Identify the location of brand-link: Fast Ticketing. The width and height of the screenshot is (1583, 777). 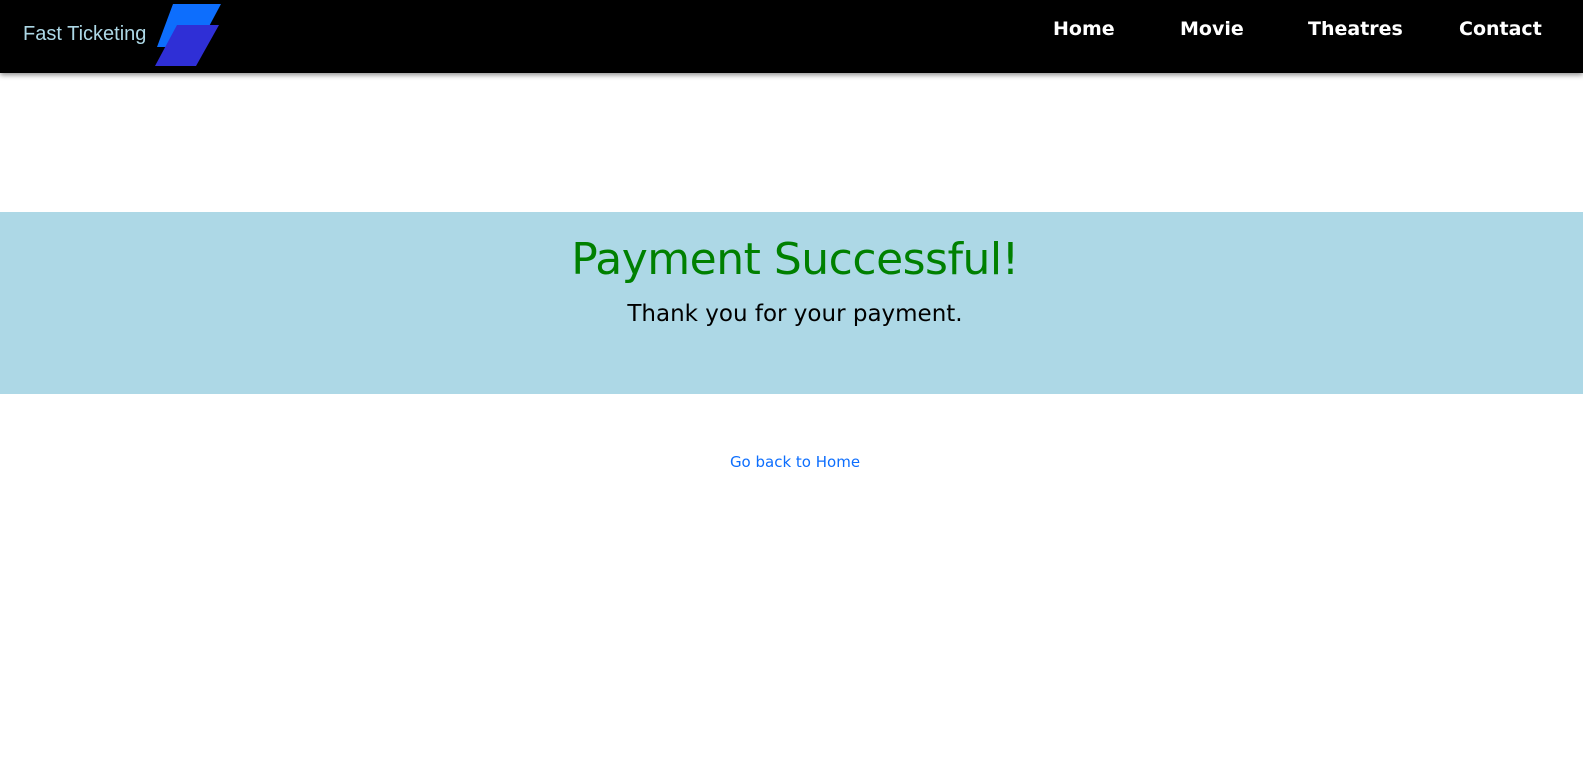
(84, 36).